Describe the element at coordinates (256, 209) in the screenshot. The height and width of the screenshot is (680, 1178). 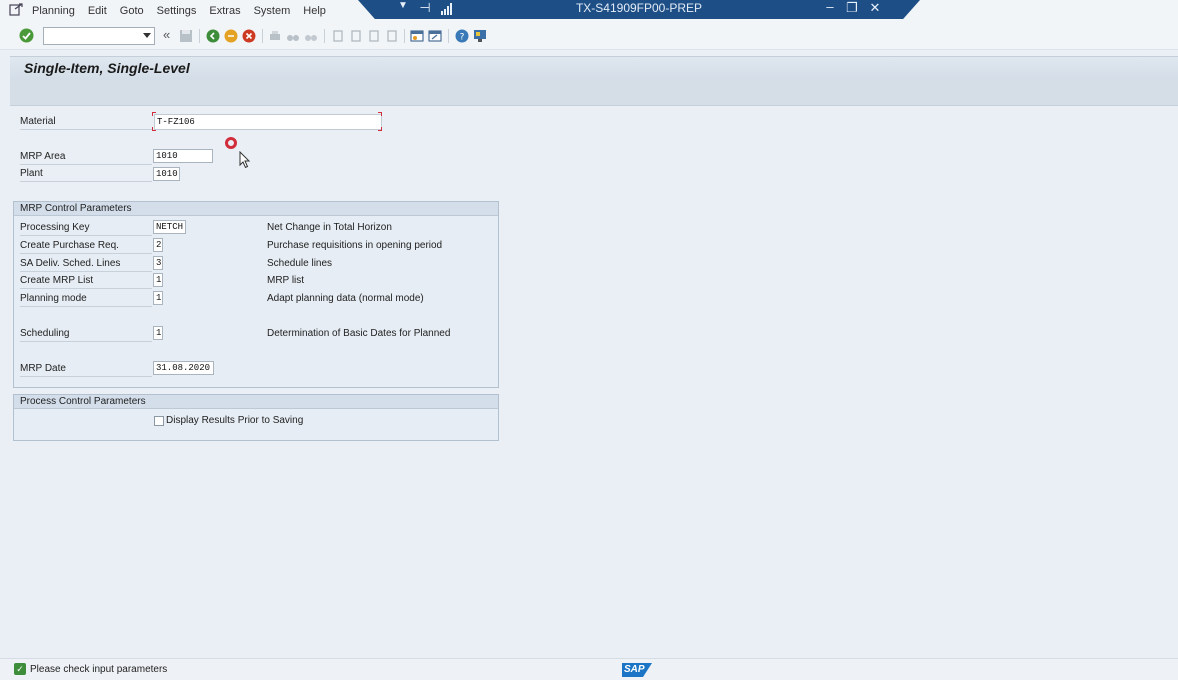
I see `mrp-control-header: MRP Control Parameters` at that location.